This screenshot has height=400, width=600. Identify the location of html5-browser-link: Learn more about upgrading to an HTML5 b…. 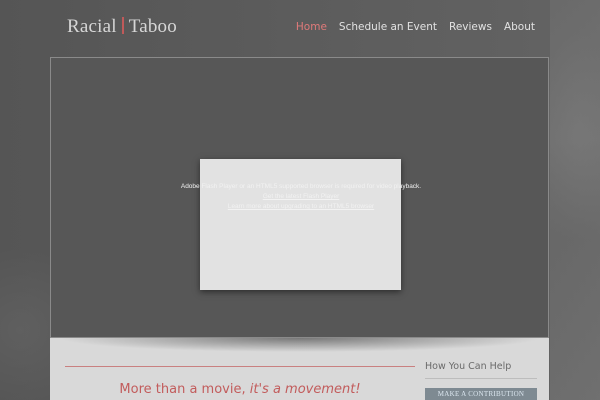
(301, 207).